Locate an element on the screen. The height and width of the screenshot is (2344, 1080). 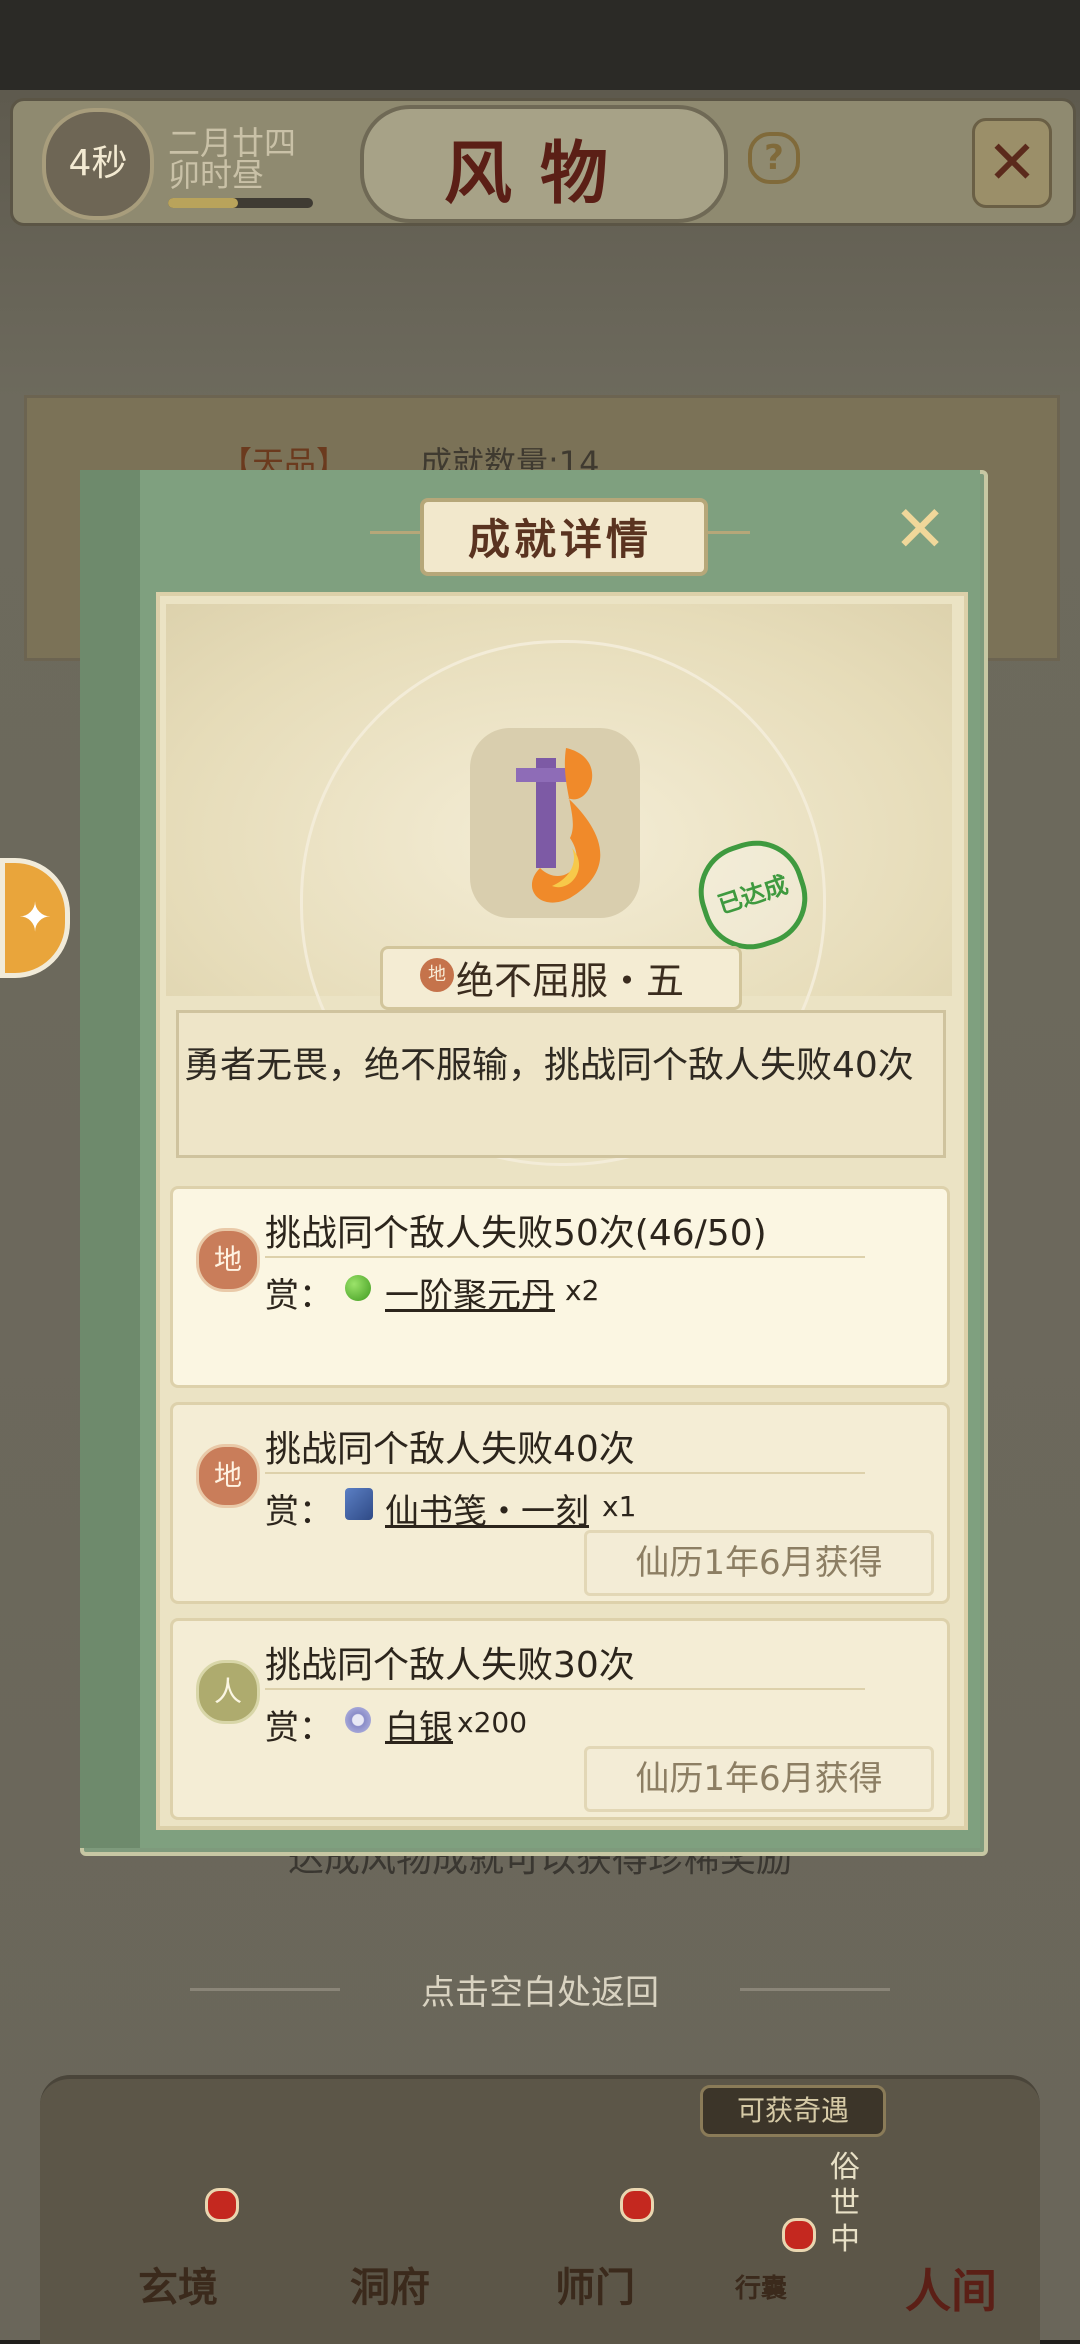
stage-title: 挑战同个敌人失败50次(46/50) is located at coordinates (516, 1233).